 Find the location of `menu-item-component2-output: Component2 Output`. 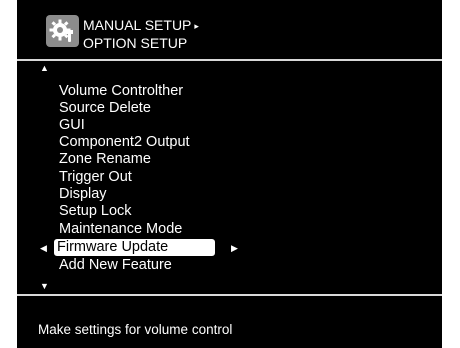

menu-item-component2-output: Component2 Output is located at coordinates (124, 142).